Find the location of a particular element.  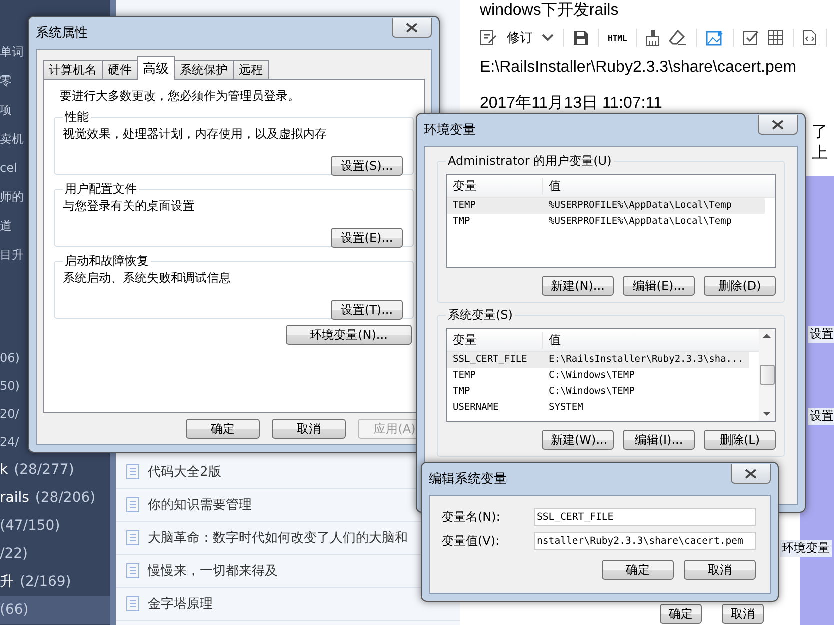

notebook-name: 目升 is located at coordinates (12, 255).